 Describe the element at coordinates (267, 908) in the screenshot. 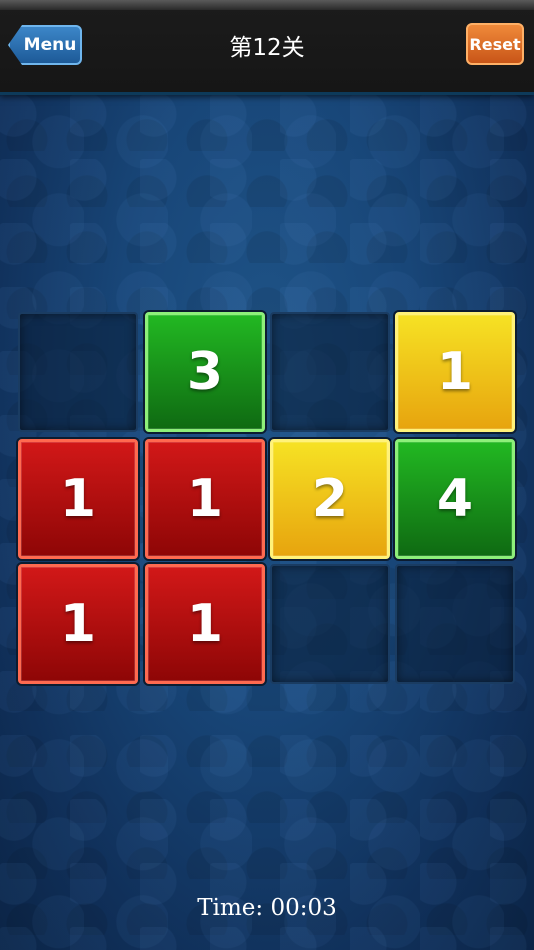

I see `timer-label: Time: 00:03` at that location.